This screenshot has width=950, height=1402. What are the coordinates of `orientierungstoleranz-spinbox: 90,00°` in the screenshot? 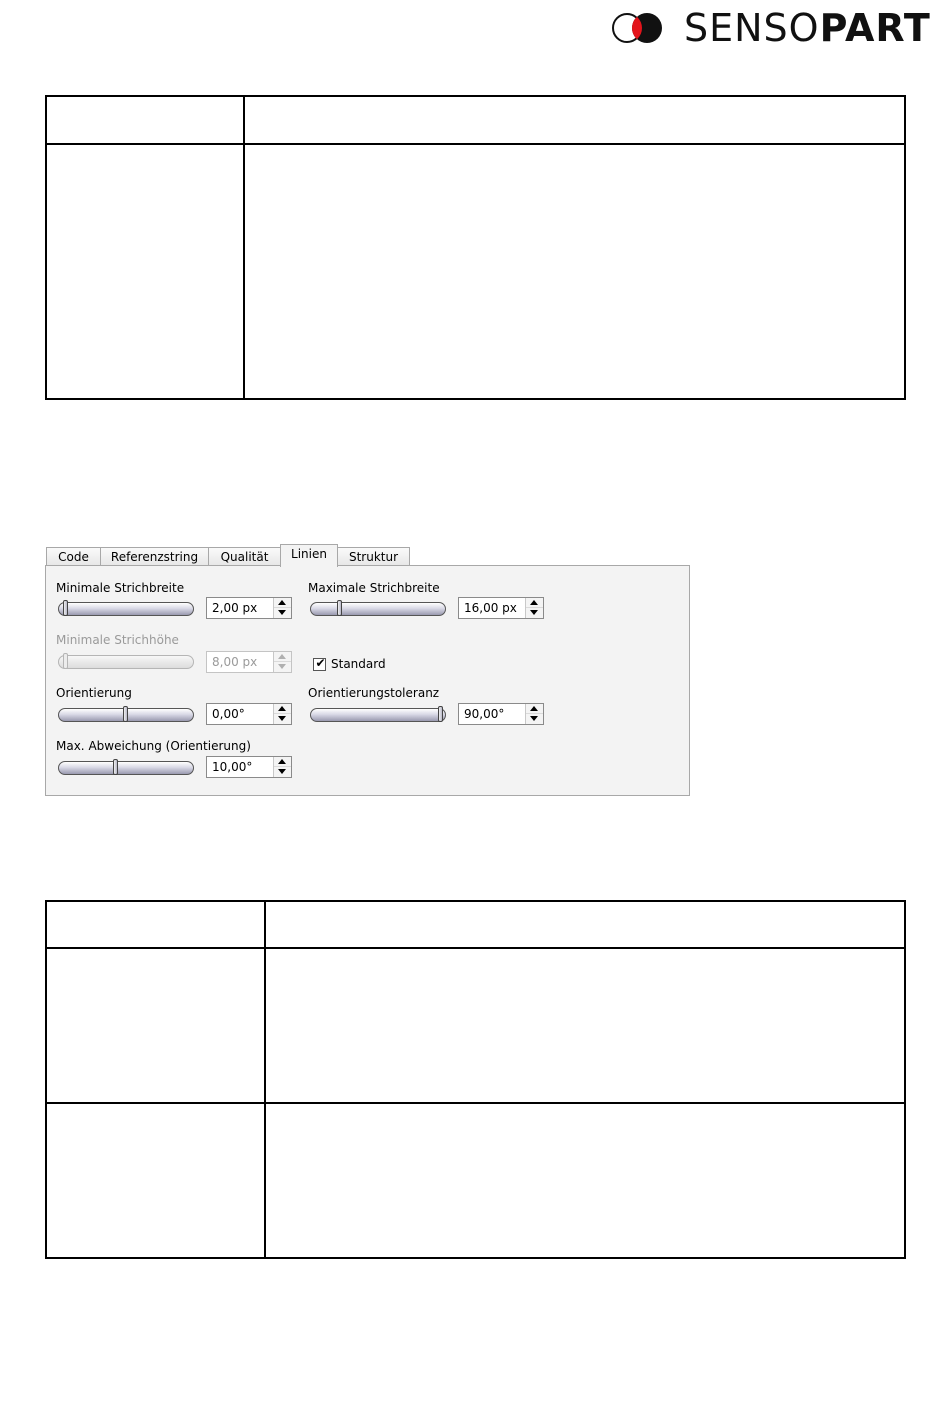 It's located at (501, 714).